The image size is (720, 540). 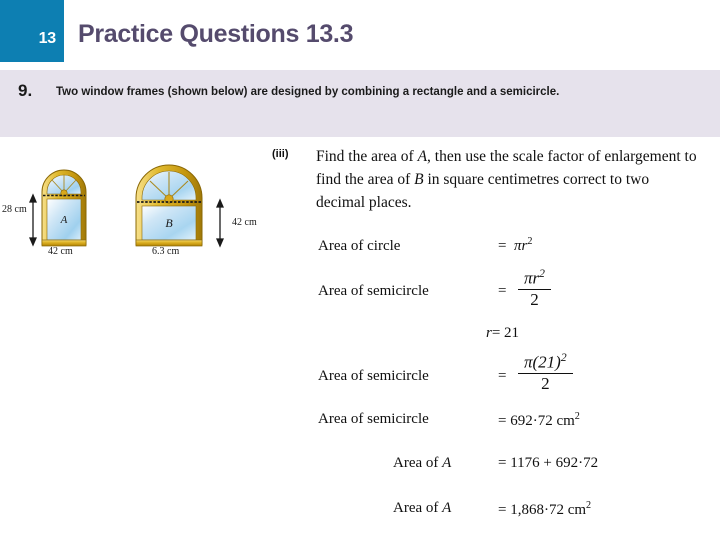 What do you see at coordinates (422, 156) in the screenshot?
I see `part-variable-a: A` at bounding box center [422, 156].